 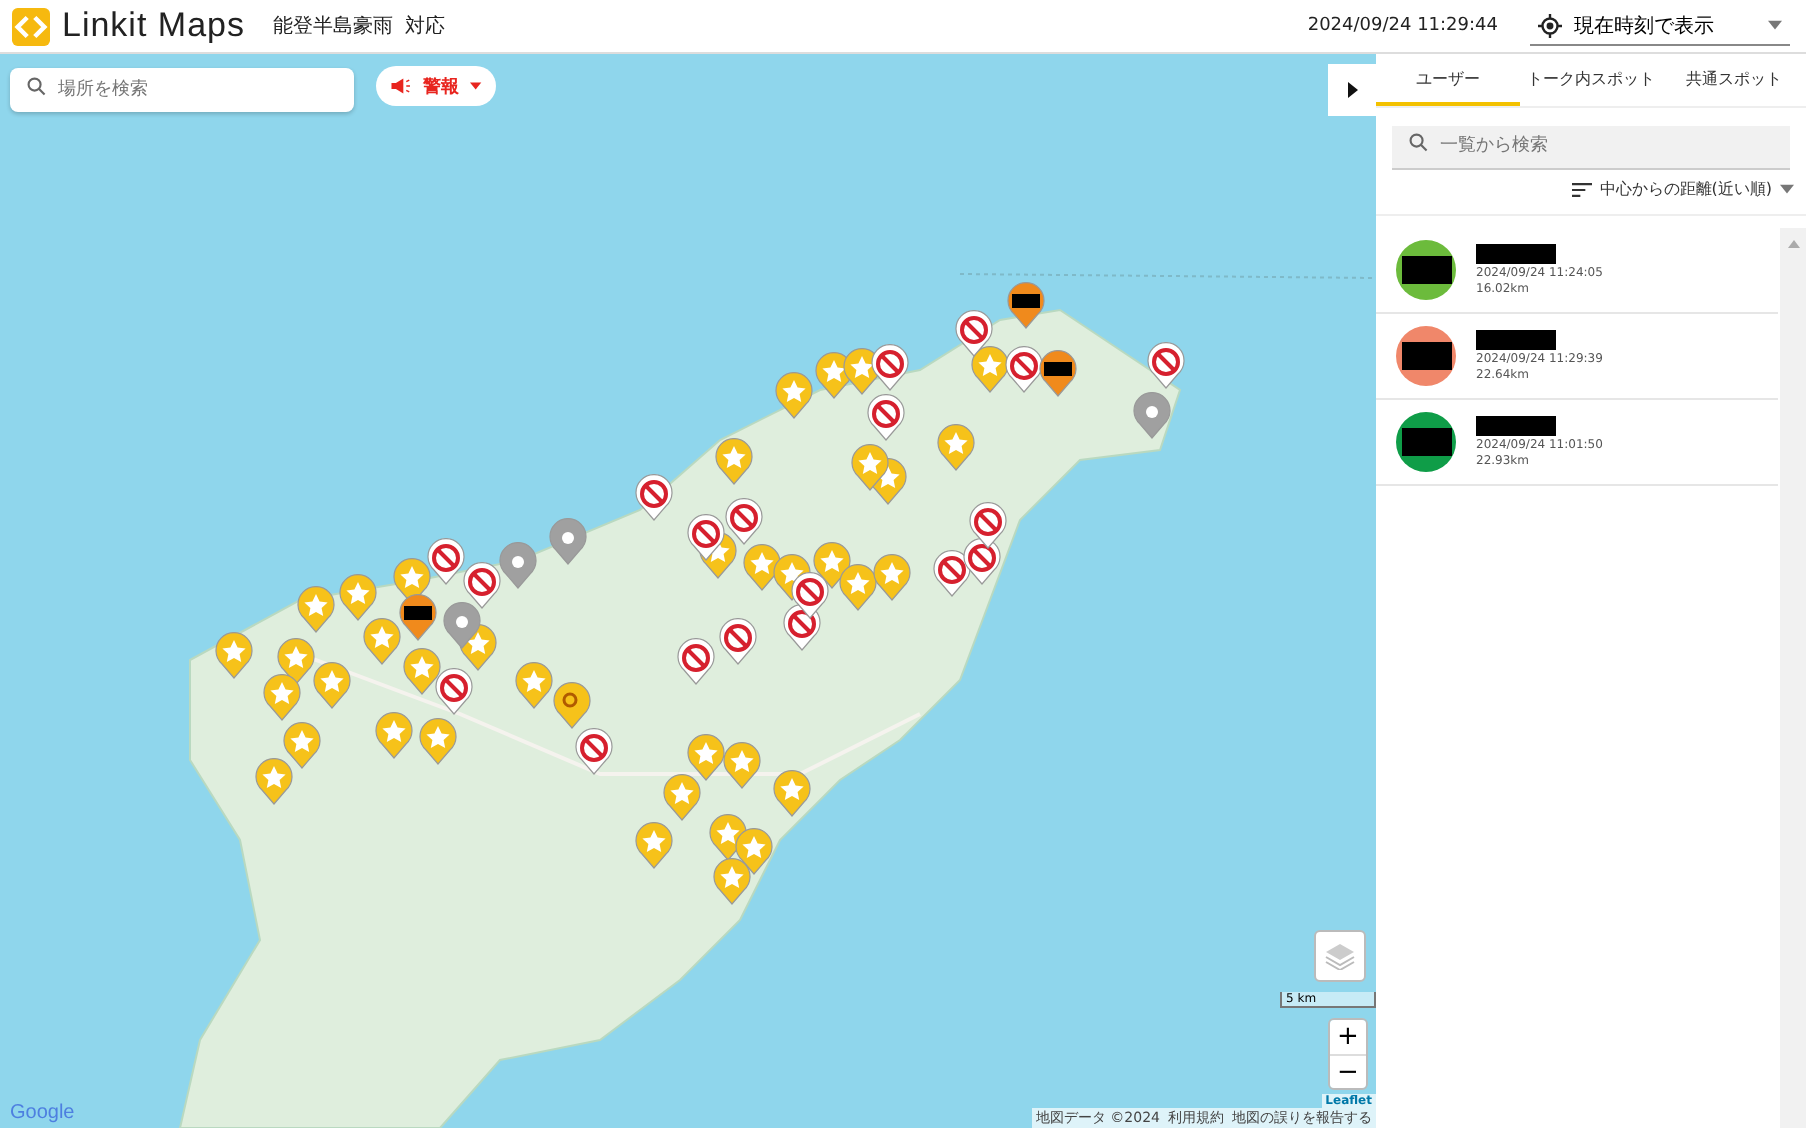 I want to click on panel-toggle-button, so click(x=1352, y=90).